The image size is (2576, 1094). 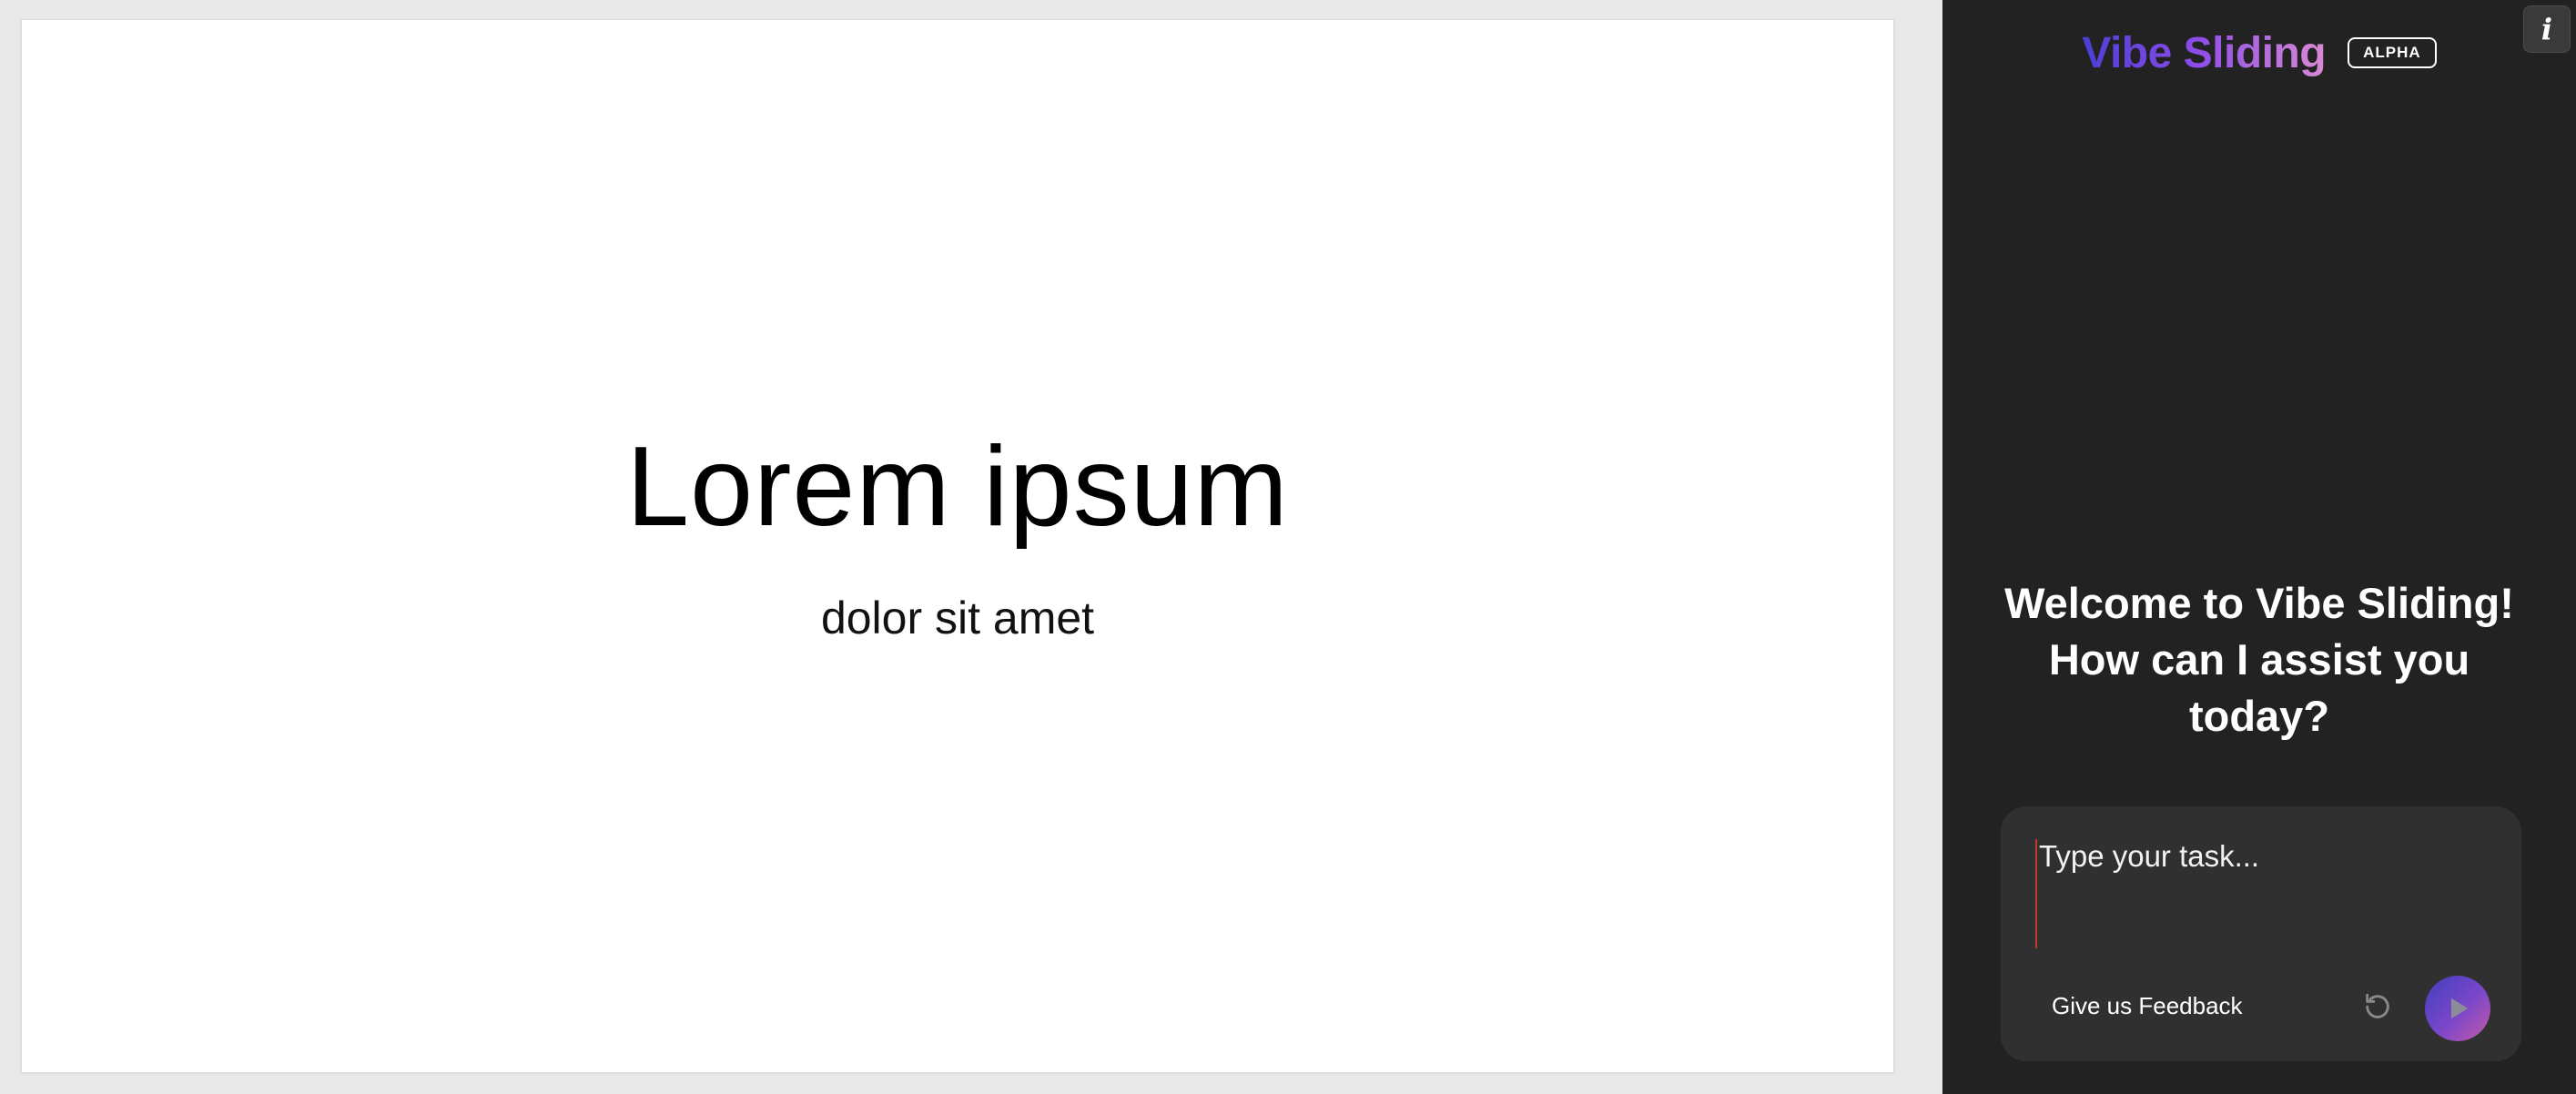 I want to click on alpha-badge: ALPHA, so click(x=2392, y=53).